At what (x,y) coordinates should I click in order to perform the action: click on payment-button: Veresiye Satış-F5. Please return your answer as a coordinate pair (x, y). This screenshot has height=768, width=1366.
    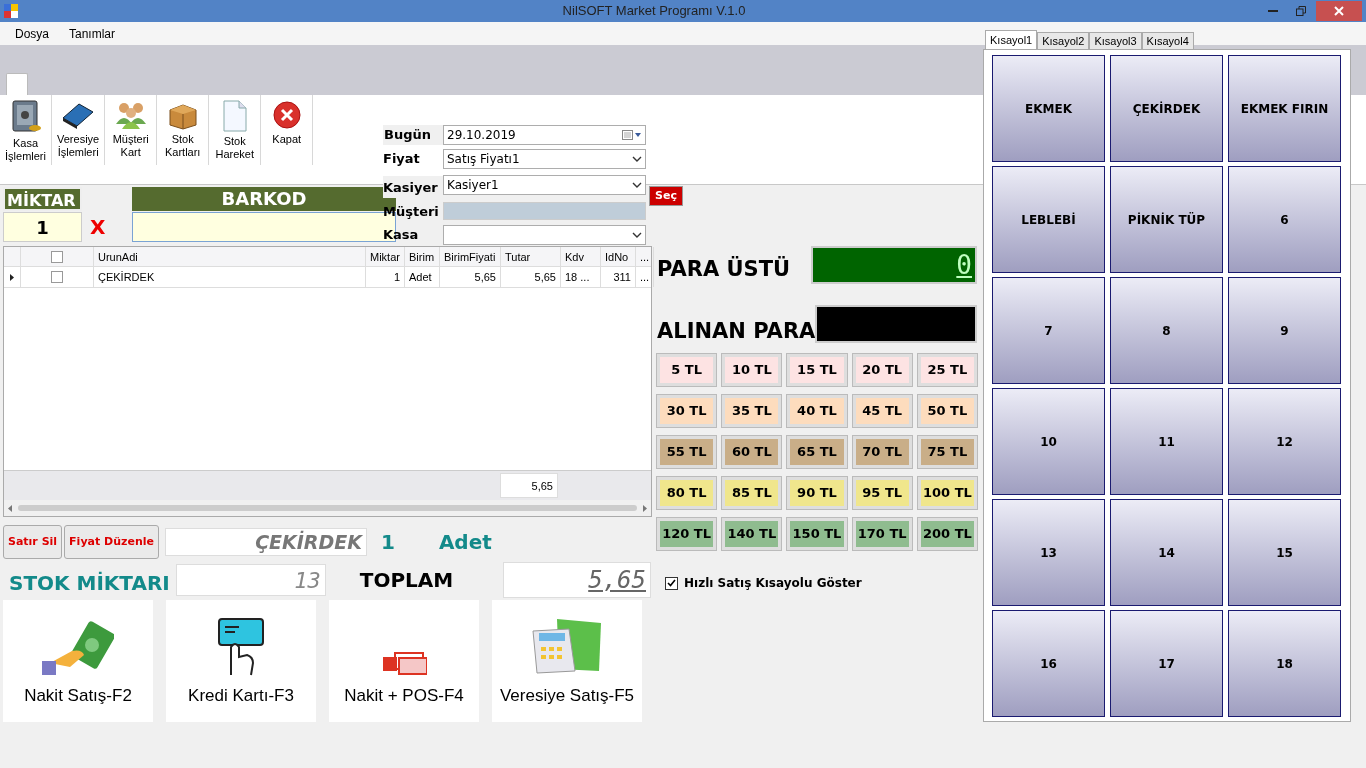
    Looking at the image, I should click on (567, 661).